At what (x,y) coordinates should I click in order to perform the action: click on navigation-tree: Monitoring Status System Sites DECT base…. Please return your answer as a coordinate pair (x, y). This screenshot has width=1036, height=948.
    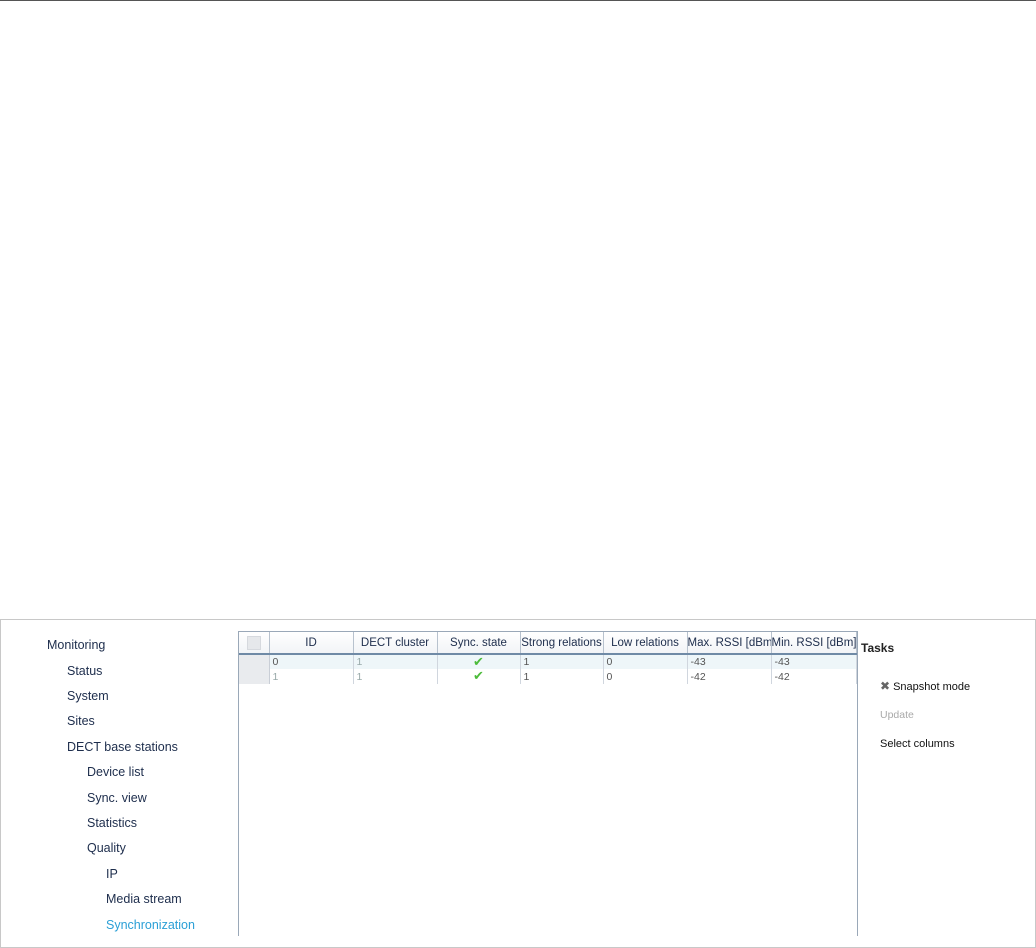
    Looking at the image, I should click on (119, 783).